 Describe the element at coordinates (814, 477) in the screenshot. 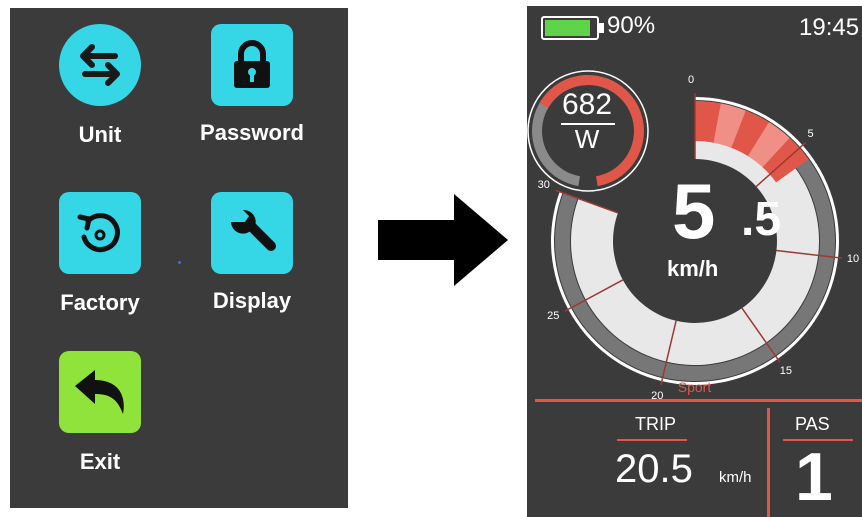

I see `pas-level: 1` at that location.